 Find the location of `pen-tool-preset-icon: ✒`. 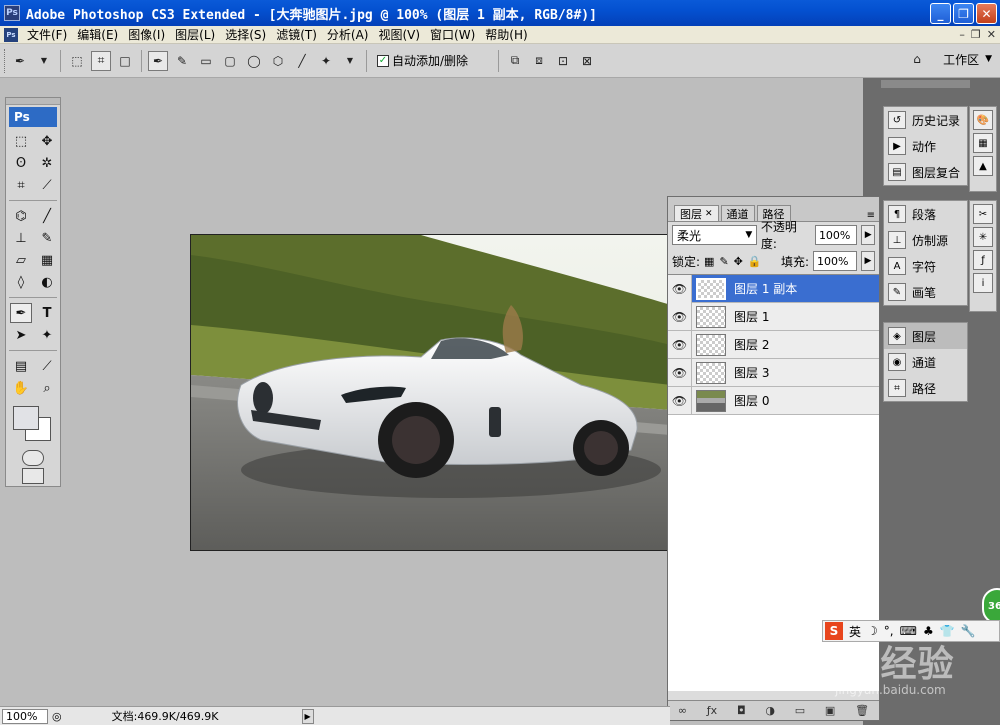

pen-tool-preset-icon: ✒ is located at coordinates (20, 61).